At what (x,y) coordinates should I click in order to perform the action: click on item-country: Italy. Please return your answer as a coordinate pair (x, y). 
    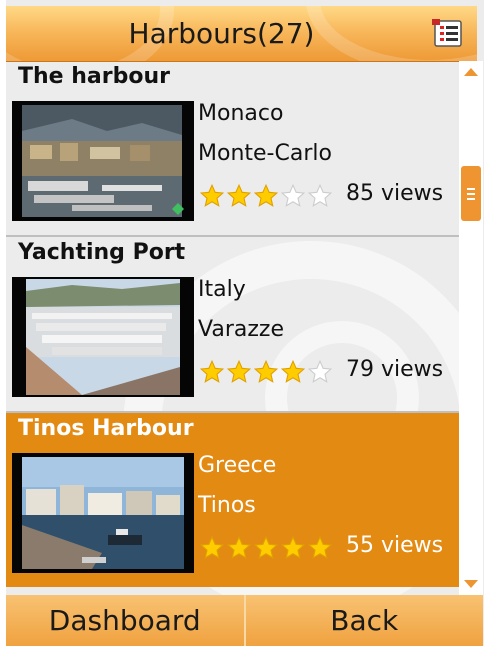
    Looking at the image, I should click on (222, 289).